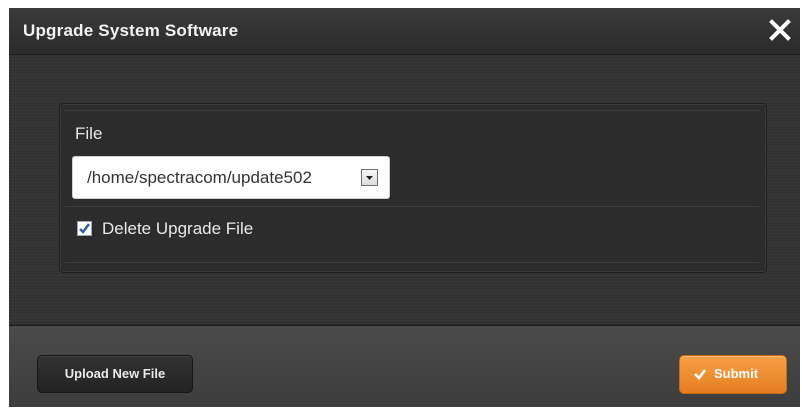  I want to click on upload-new-file-label: Upload New File, so click(115, 373).